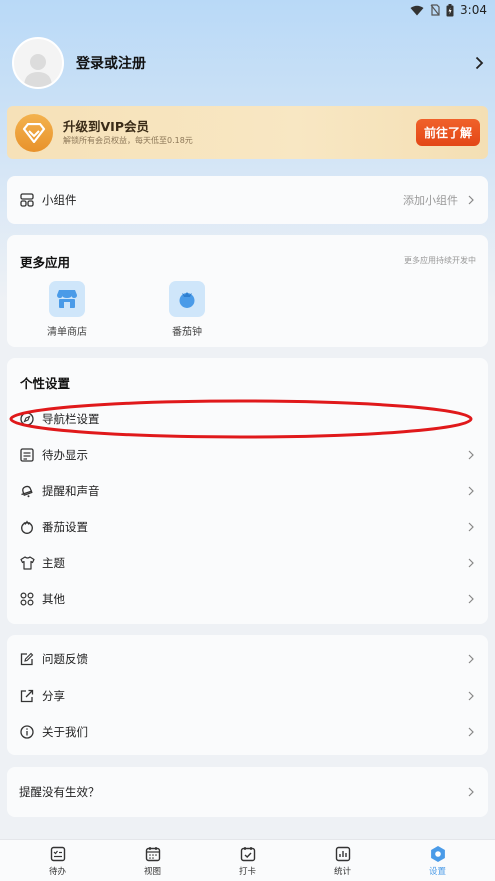  Describe the element at coordinates (417, 10) in the screenshot. I see `wifi-icon` at that location.